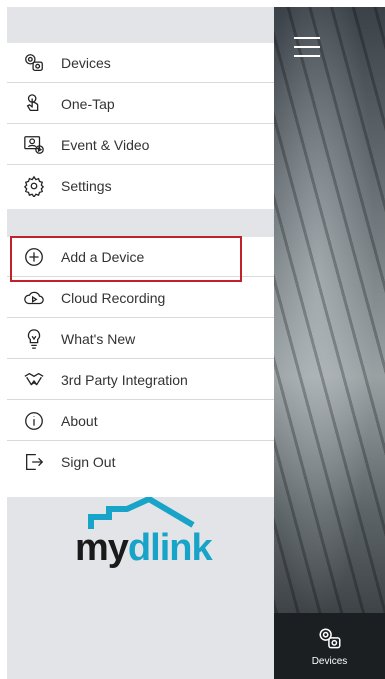 This screenshot has width=385, height=679. I want to click on gear-icon, so click(34, 186).